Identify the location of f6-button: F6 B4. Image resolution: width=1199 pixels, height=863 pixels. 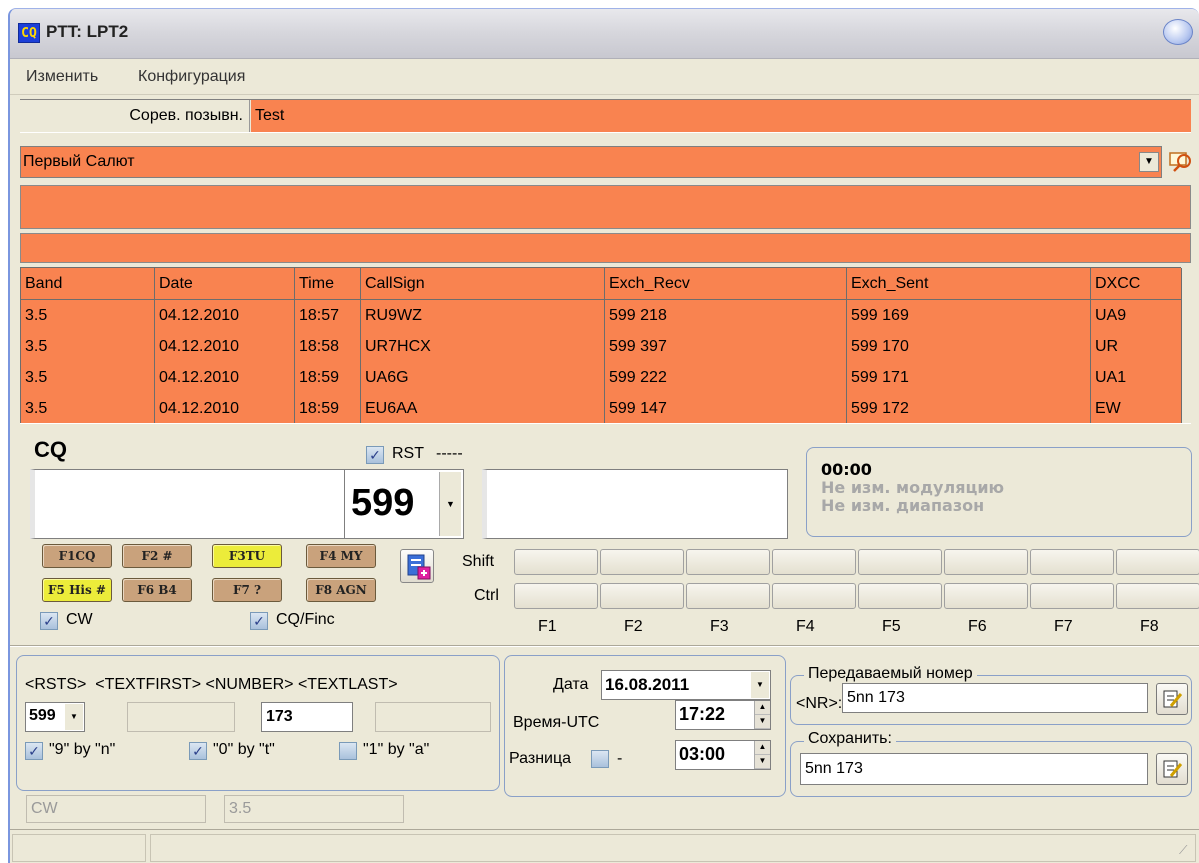
(157, 590).